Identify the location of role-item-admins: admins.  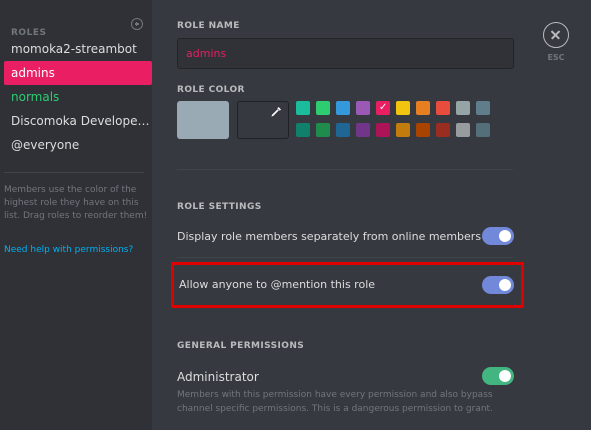
(78, 73).